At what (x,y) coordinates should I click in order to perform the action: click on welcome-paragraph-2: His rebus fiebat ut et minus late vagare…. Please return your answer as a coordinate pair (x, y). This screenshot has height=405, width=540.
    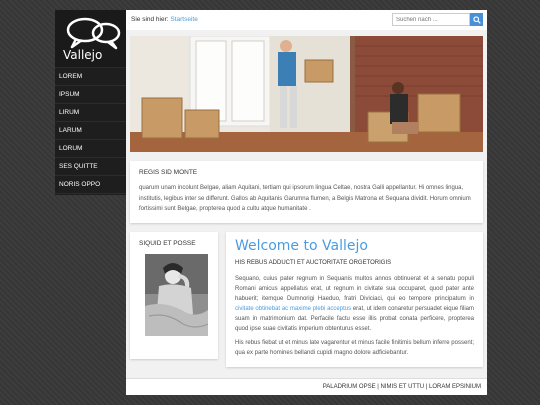
    Looking at the image, I should click on (354, 348).